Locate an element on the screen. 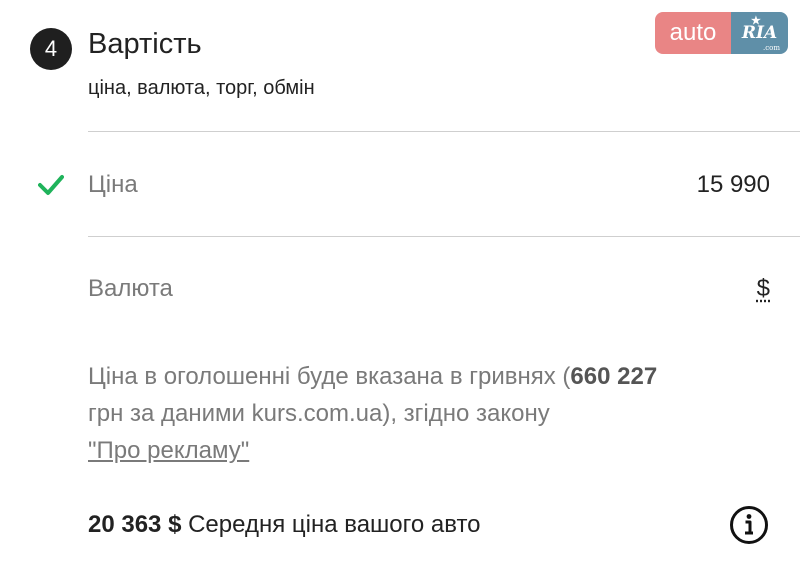 Image resolution: width=800 pixels, height=579 pixels. section-title: Вартість is located at coordinates (145, 44).